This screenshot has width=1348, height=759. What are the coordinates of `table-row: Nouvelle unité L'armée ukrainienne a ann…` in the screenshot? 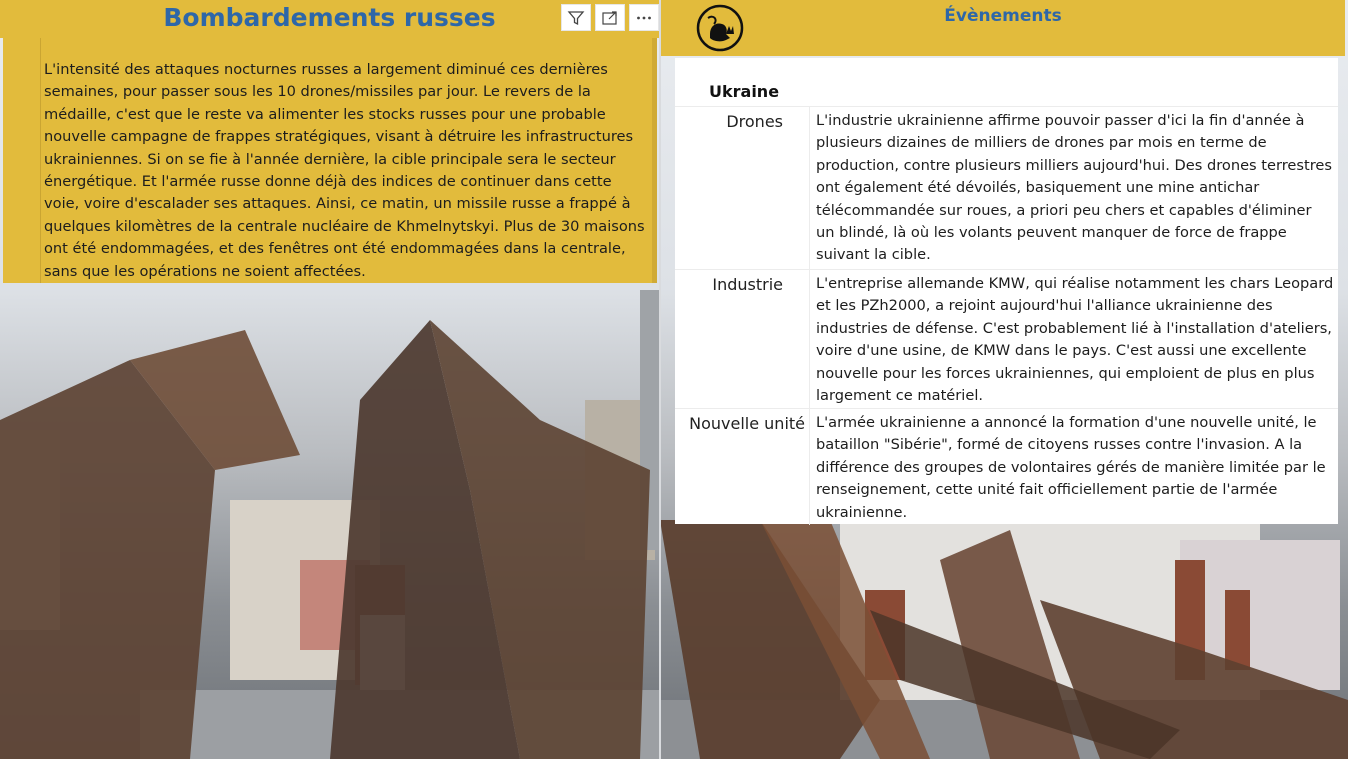 It's located at (1006, 466).